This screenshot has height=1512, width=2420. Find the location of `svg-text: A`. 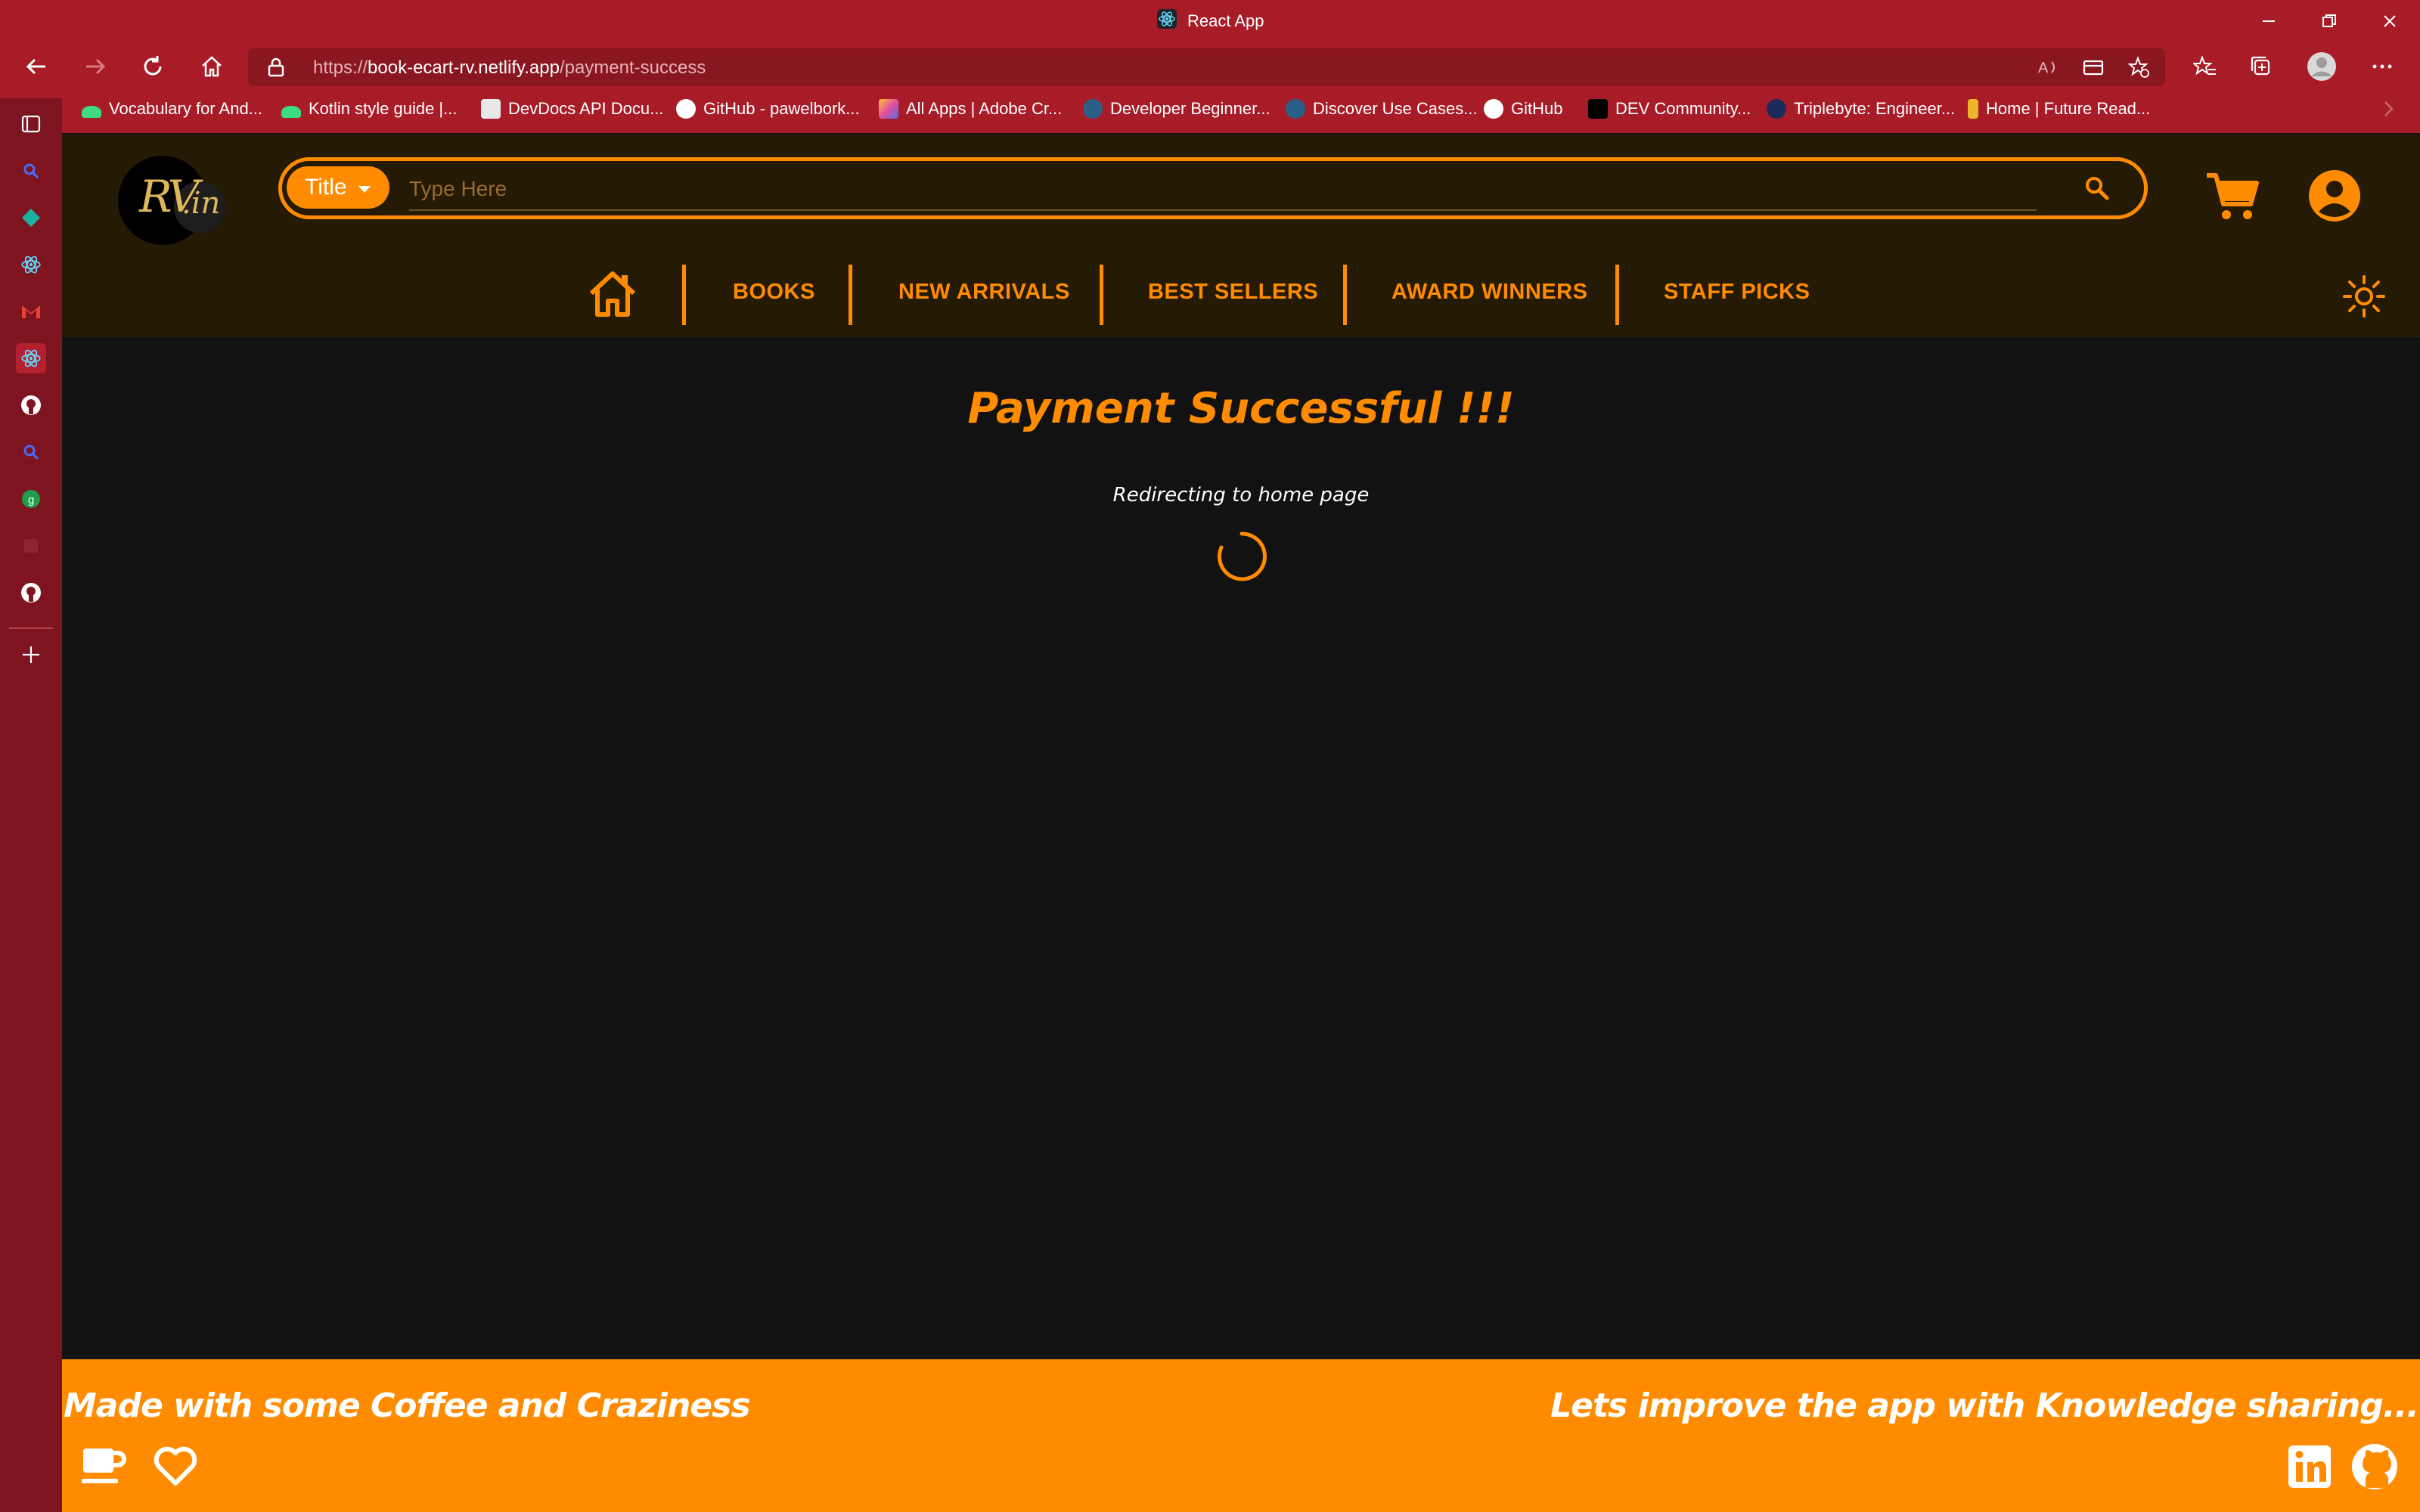

svg-text: A is located at coordinates (2043, 68).